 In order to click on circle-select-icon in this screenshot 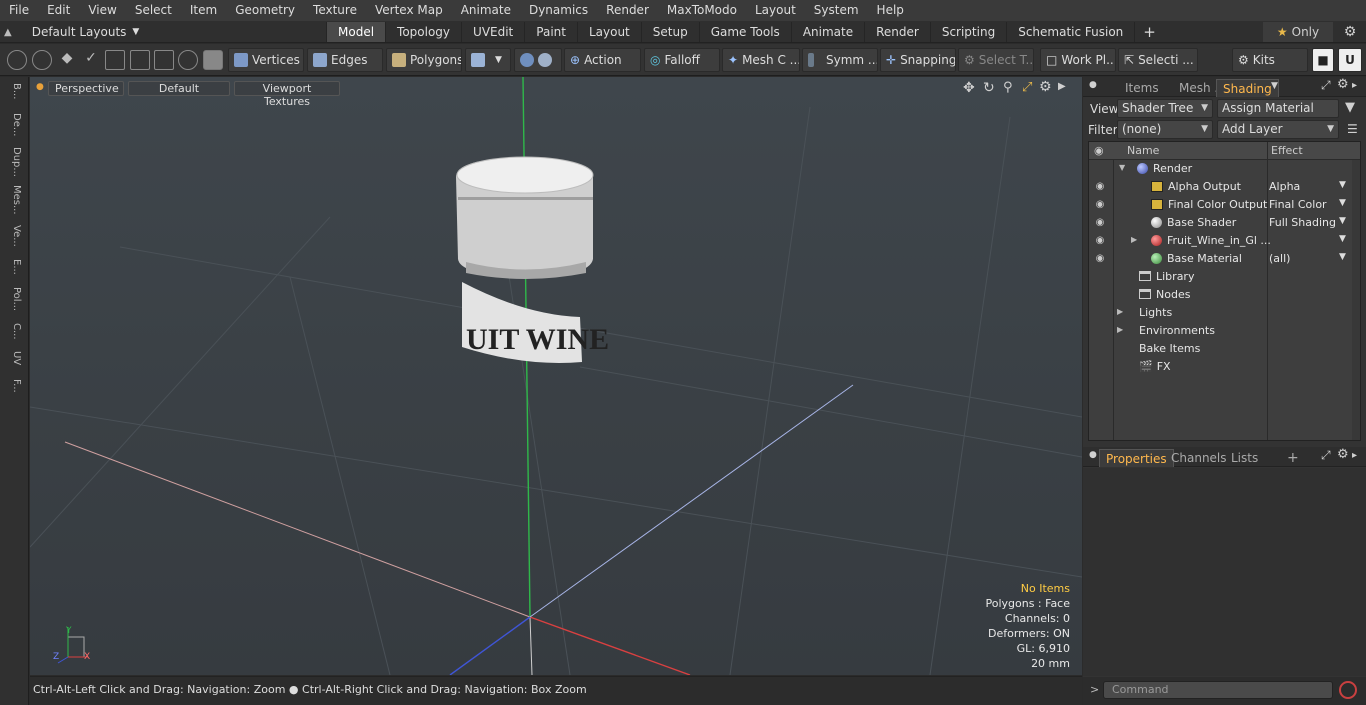, I will do `click(17, 60)`.